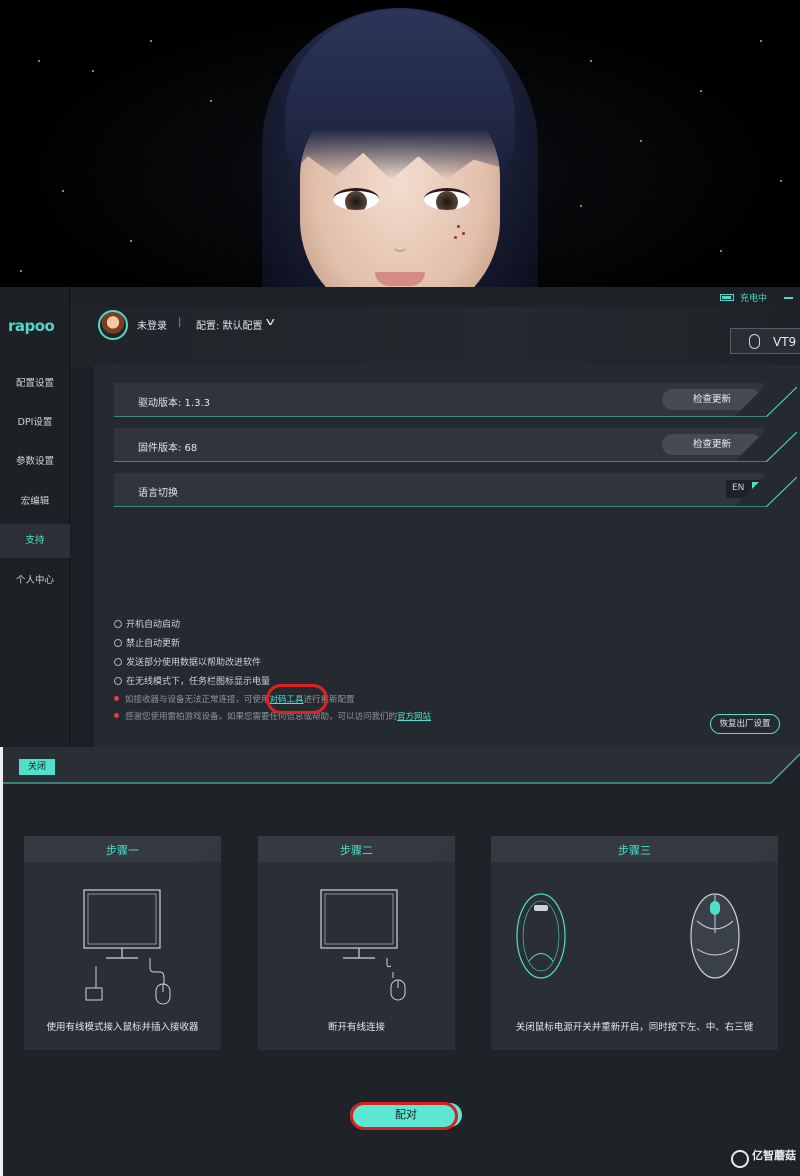 This screenshot has height=1176, width=800. What do you see at coordinates (785, 342) in the screenshot?
I see `device-name: VT9` at bounding box center [785, 342].